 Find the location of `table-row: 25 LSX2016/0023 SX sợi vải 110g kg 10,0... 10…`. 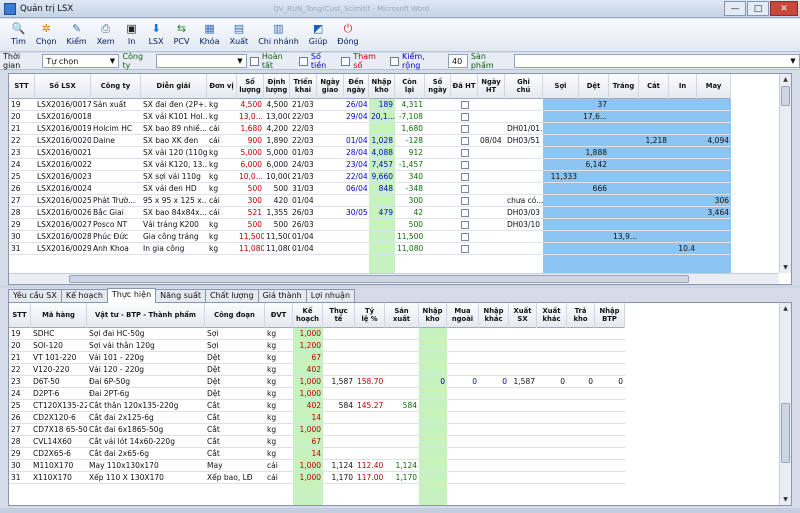

table-row: 25 LSX2016/0023 SX sợi vải 110g kg 10,0... 10… is located at coordinates (370, 177).